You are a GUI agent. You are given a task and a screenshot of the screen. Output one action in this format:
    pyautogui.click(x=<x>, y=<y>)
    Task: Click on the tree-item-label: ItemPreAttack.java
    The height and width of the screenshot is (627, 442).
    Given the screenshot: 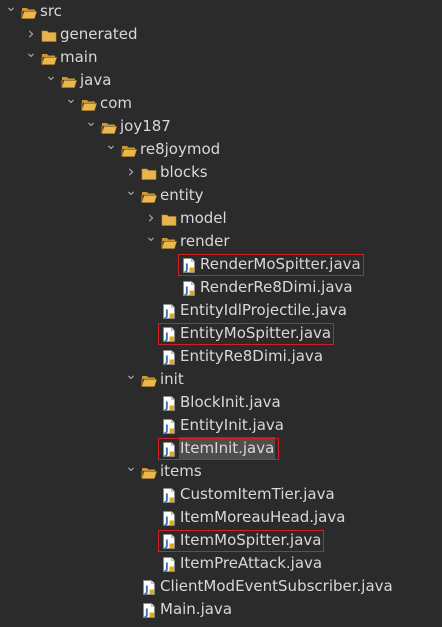 What is the action you would take?
    pyautogui.click(x=251, y=563)
    